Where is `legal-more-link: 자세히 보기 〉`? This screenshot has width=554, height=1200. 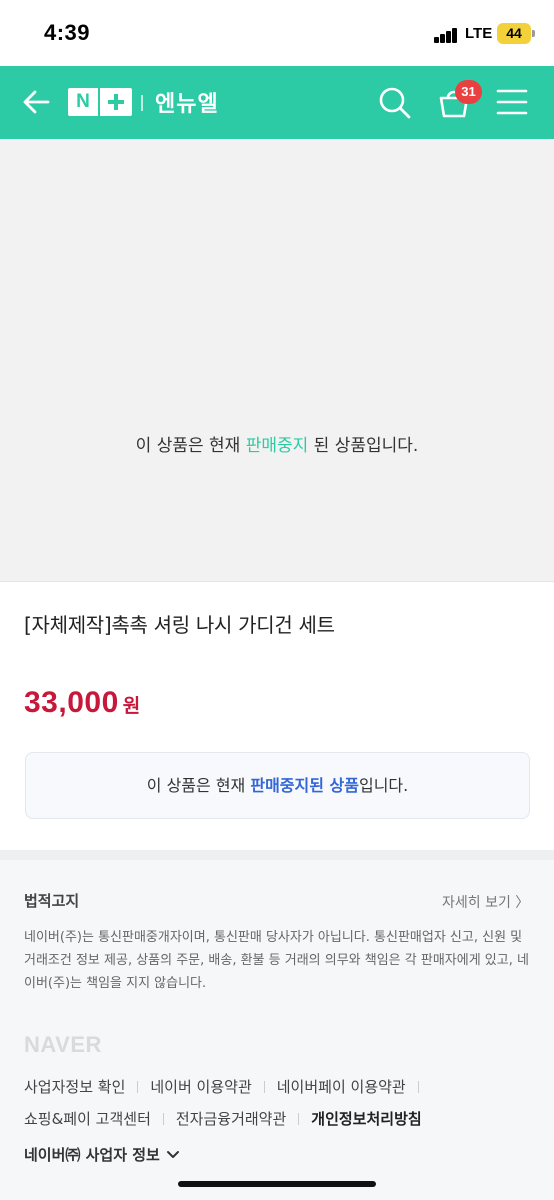 legal-more-link: 자세히 보기 〉 is located at coordinates (485, 902).